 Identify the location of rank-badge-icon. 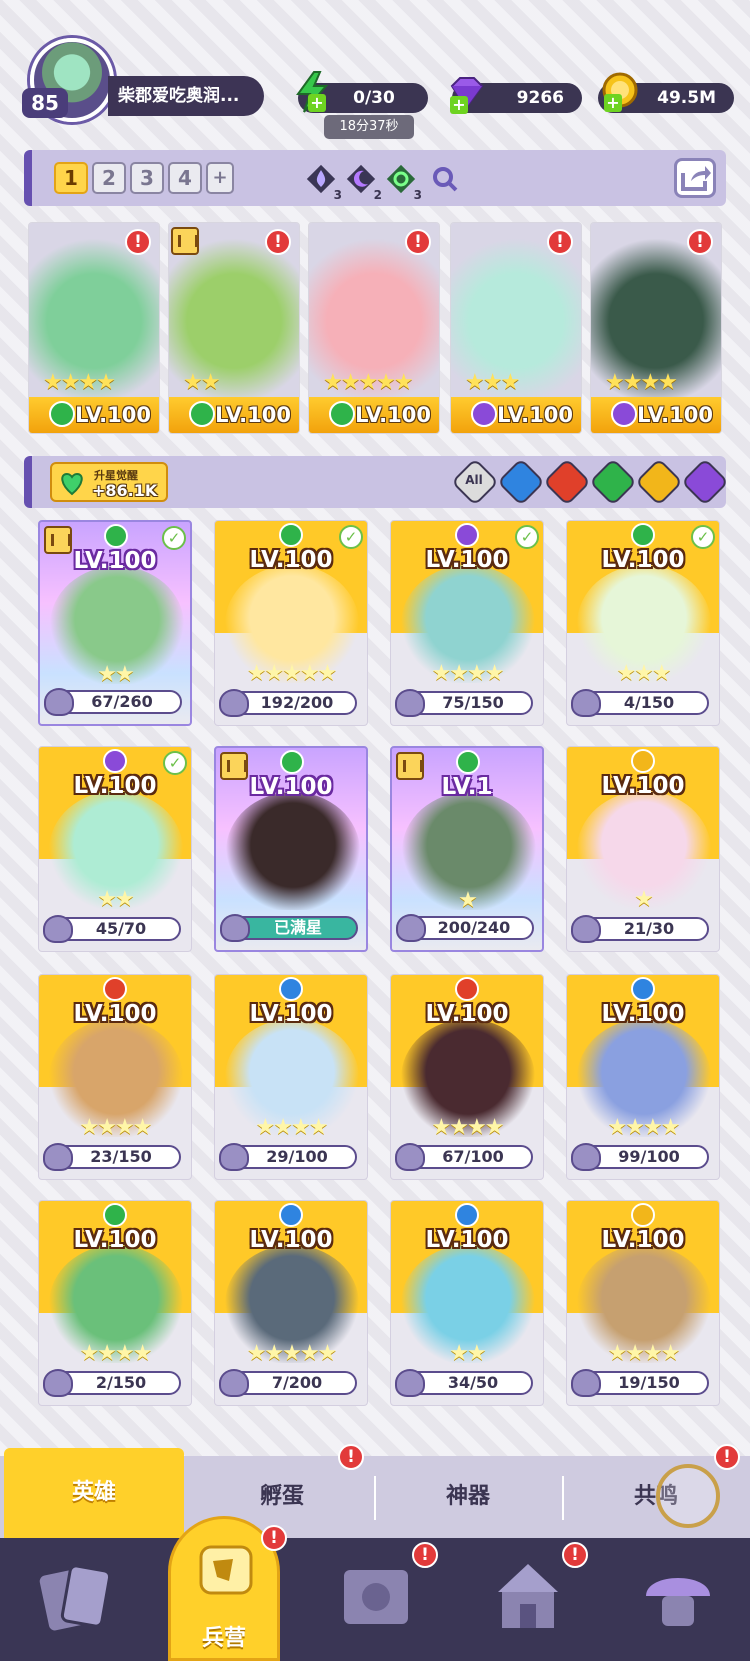
(185, 241).